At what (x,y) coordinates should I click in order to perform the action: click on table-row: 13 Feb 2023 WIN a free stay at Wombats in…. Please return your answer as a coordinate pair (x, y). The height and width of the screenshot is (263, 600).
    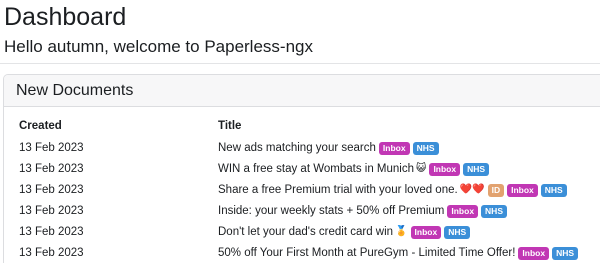
    Looking at the image, I should click on (300, 168).